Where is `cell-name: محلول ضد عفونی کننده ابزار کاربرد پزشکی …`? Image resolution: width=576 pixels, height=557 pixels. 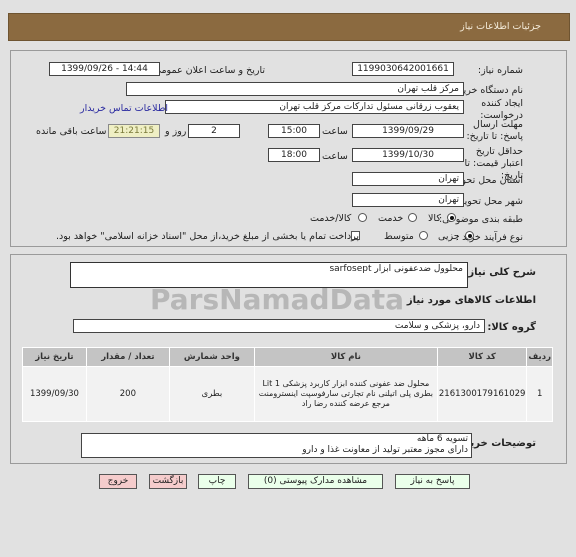
cell-name: محلول ضد عفونی کننده ابزار کاربرد پزشکی … is located at coordinates (345, 394).